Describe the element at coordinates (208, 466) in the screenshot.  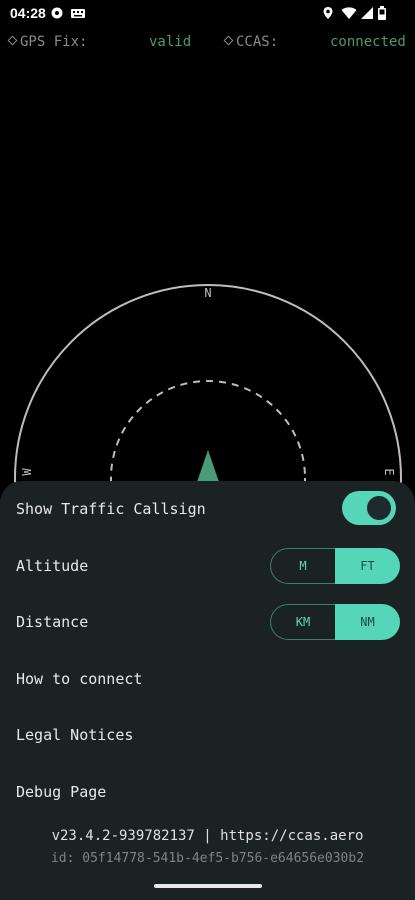
I see `ownship-arrow-icon` at that location.